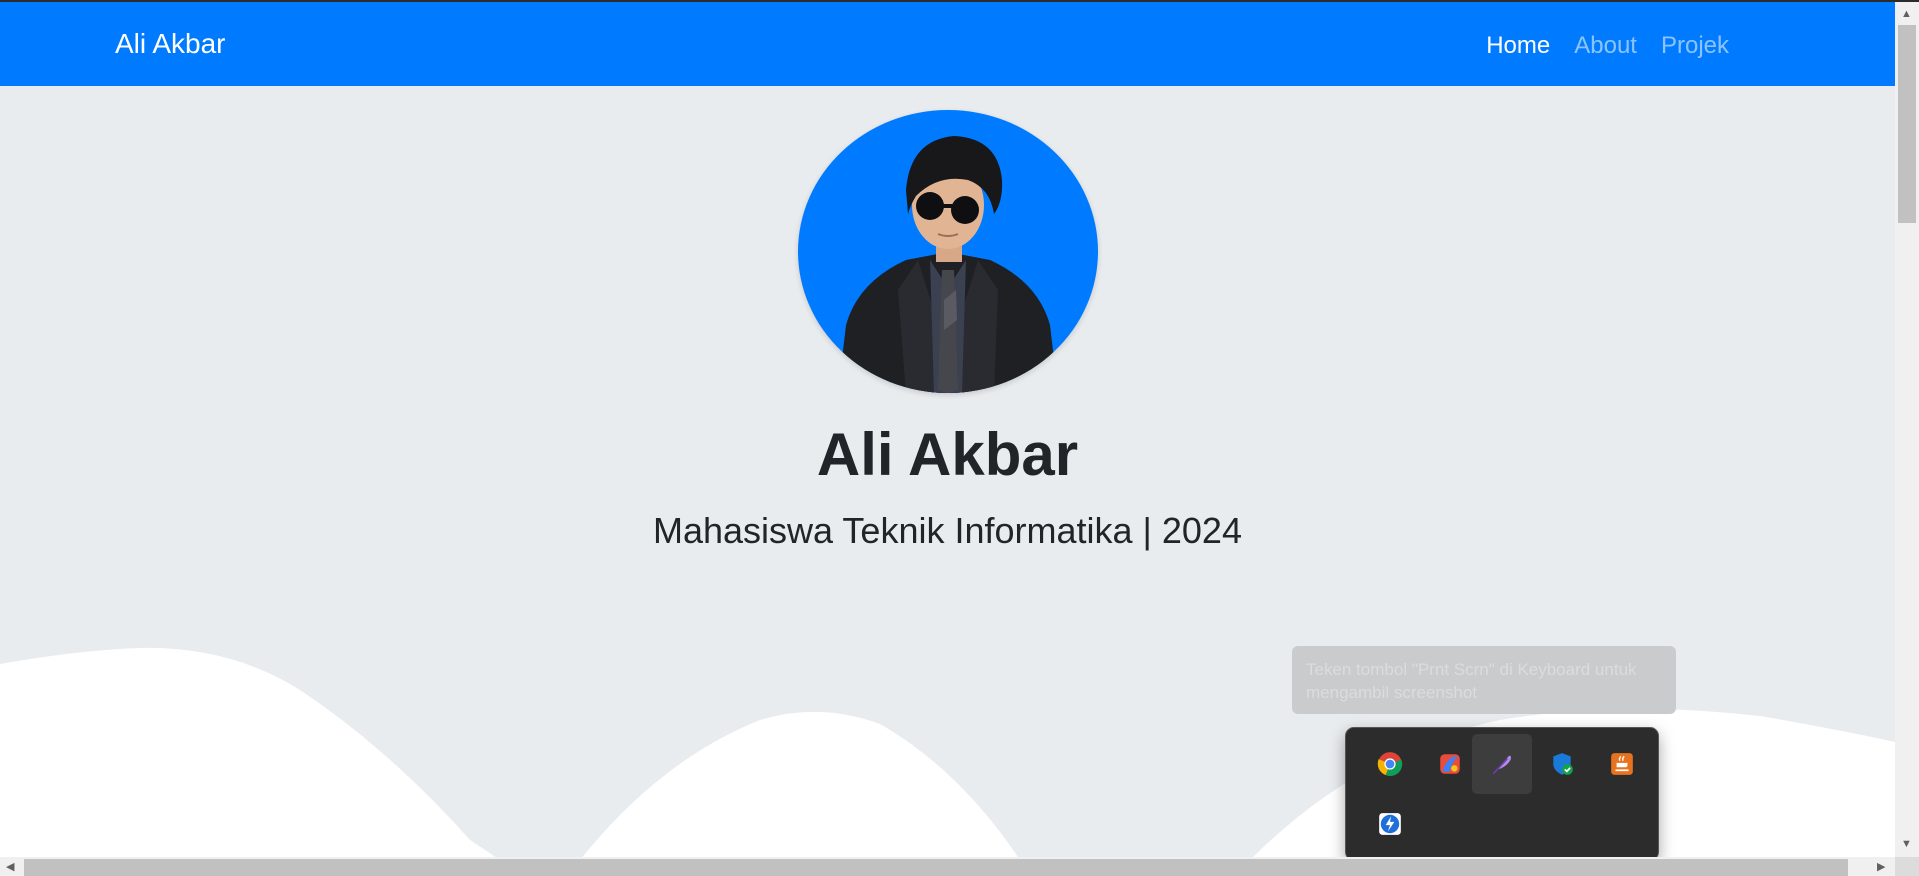  Describe the element at coordinates (1450, 764) in the screenshot. I see `color-app-icon` at that location.